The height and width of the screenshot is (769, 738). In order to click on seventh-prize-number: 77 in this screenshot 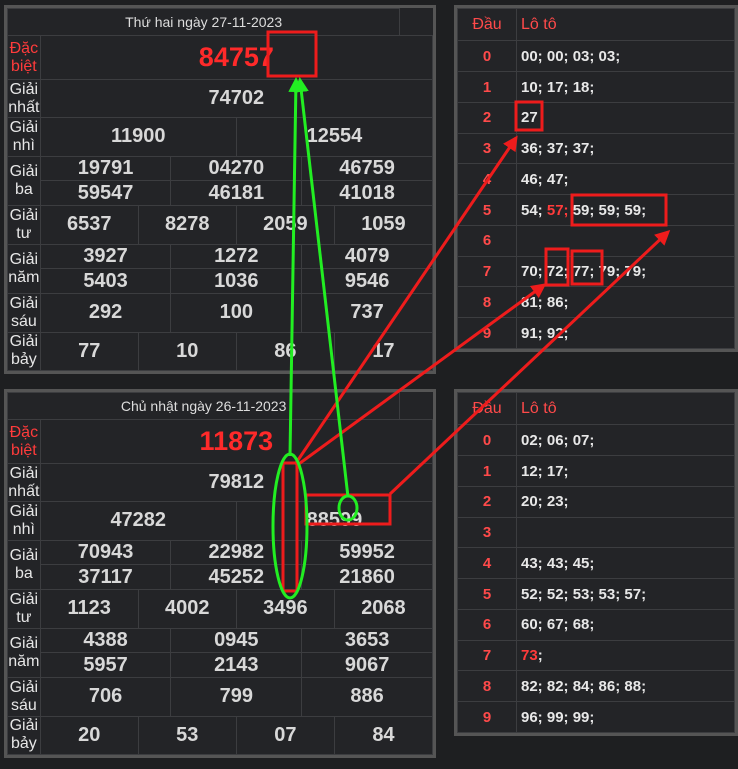, I will do `click(89, 351)`.